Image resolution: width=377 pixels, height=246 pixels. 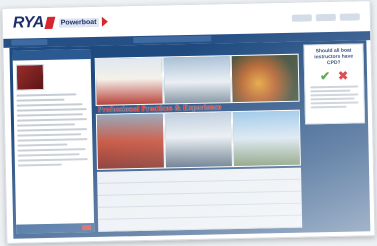 I want to click on promo-title: Should all boat instructors have CPD?, so click(x=334, y=57).